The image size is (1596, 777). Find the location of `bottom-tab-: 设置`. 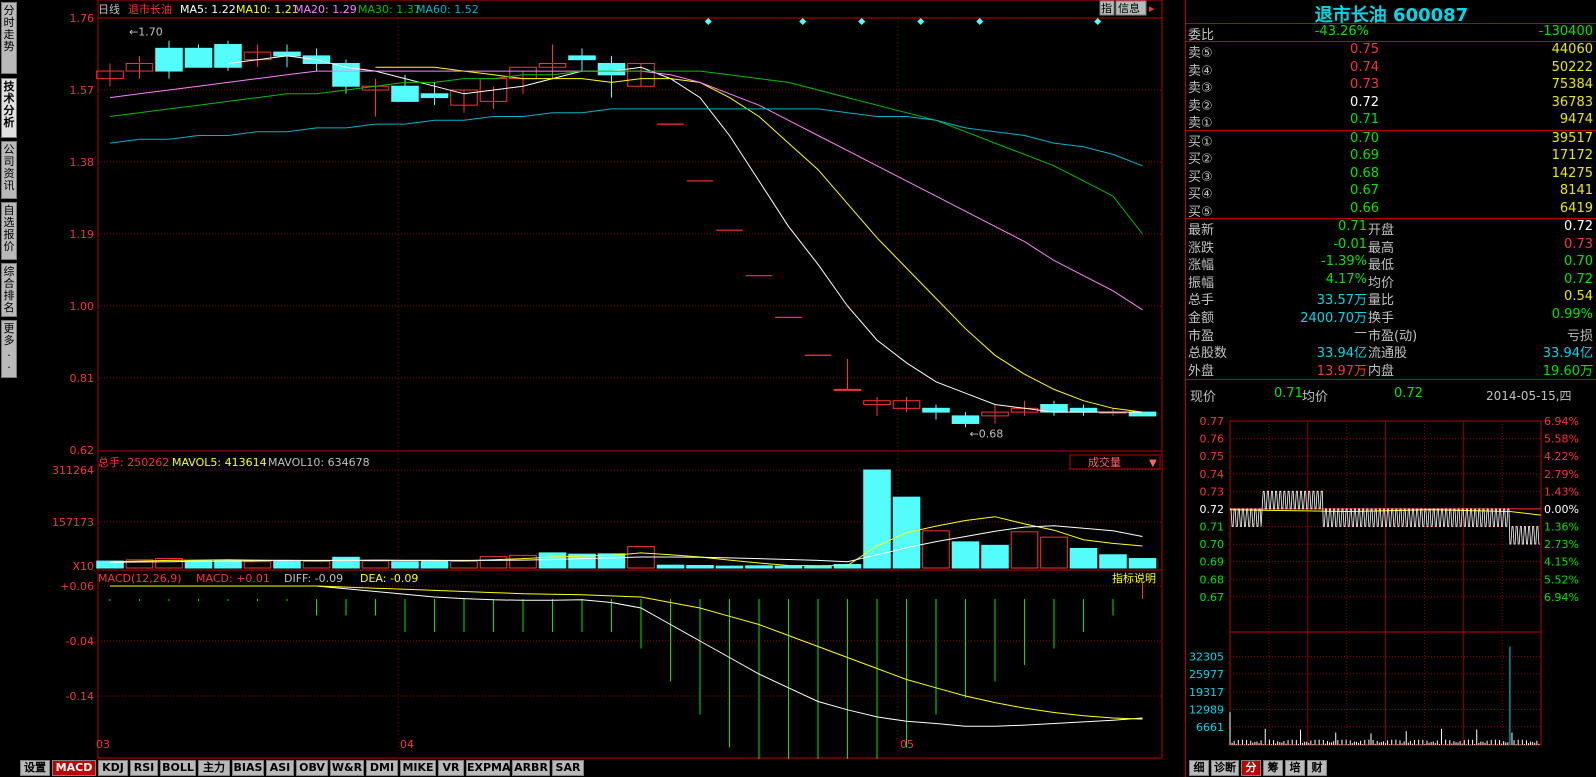

bottom-tab-: 设置 is located at coordinates (35, 768).